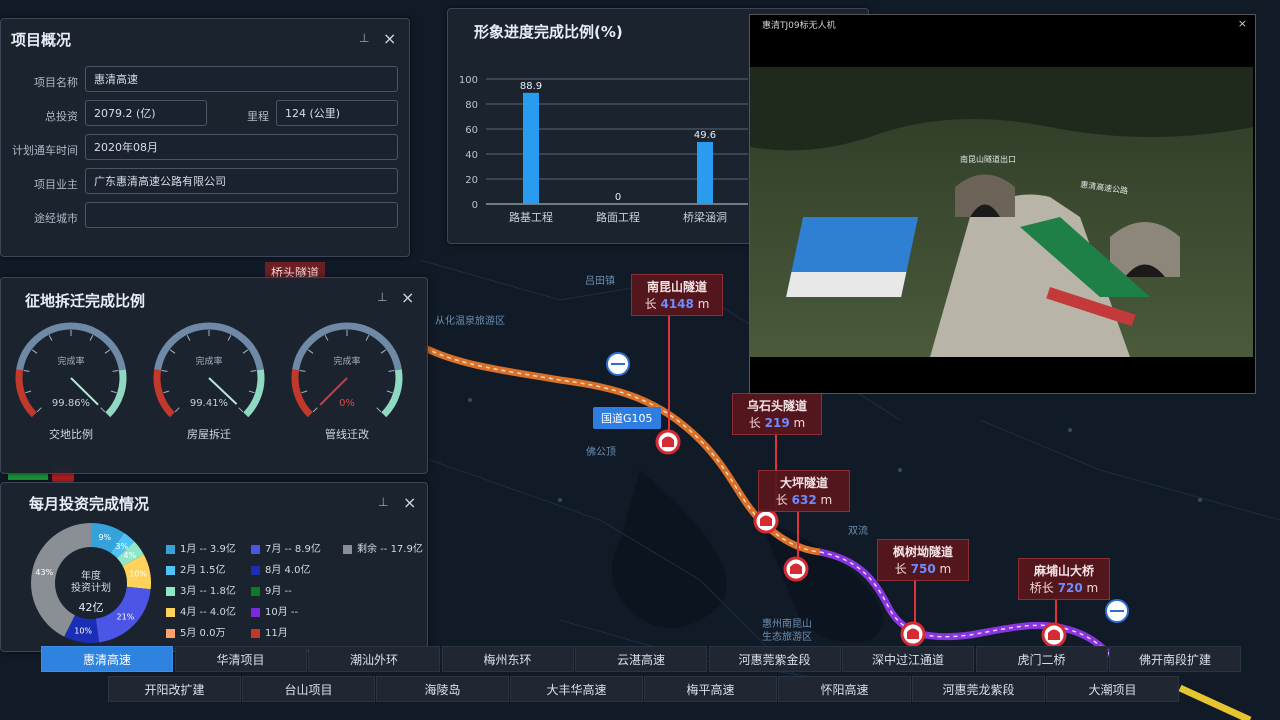 The width and height of the screenshot is (1280, 720). What do you see at coordinates (470, 321) in the screenshot?
I see `map-place-label: 从化温泉旅游区` at bounding box center [470, 321].